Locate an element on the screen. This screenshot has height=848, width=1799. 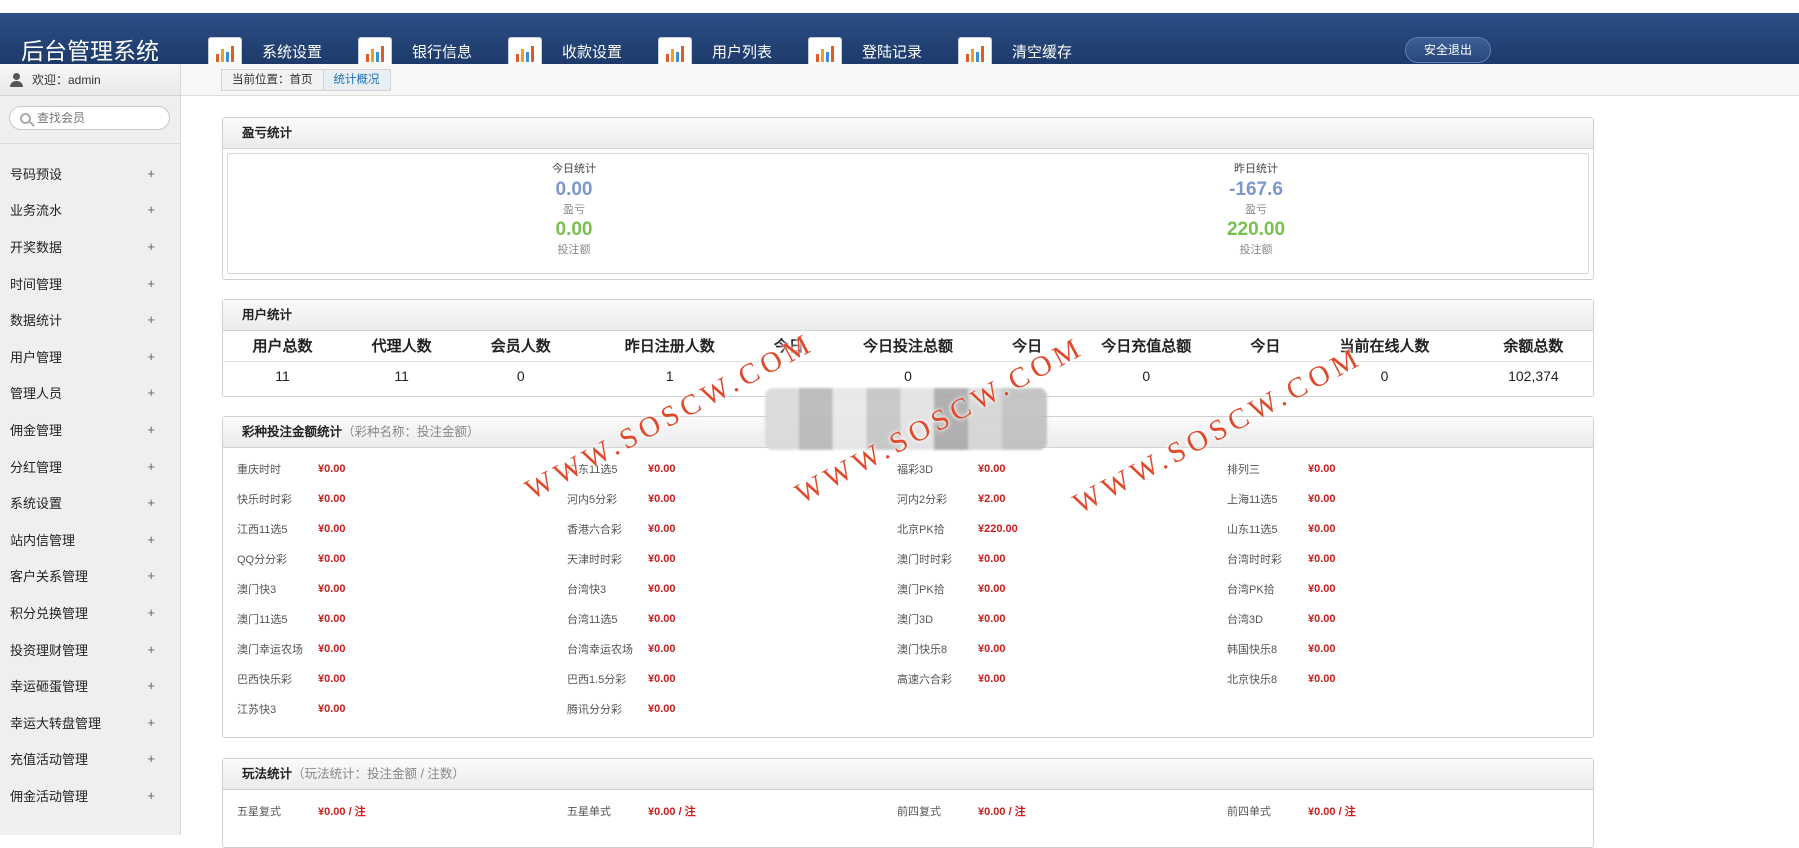
lottery-item: 台湾时时彩 ¥0.00 is located at coordinates (1392, 559).